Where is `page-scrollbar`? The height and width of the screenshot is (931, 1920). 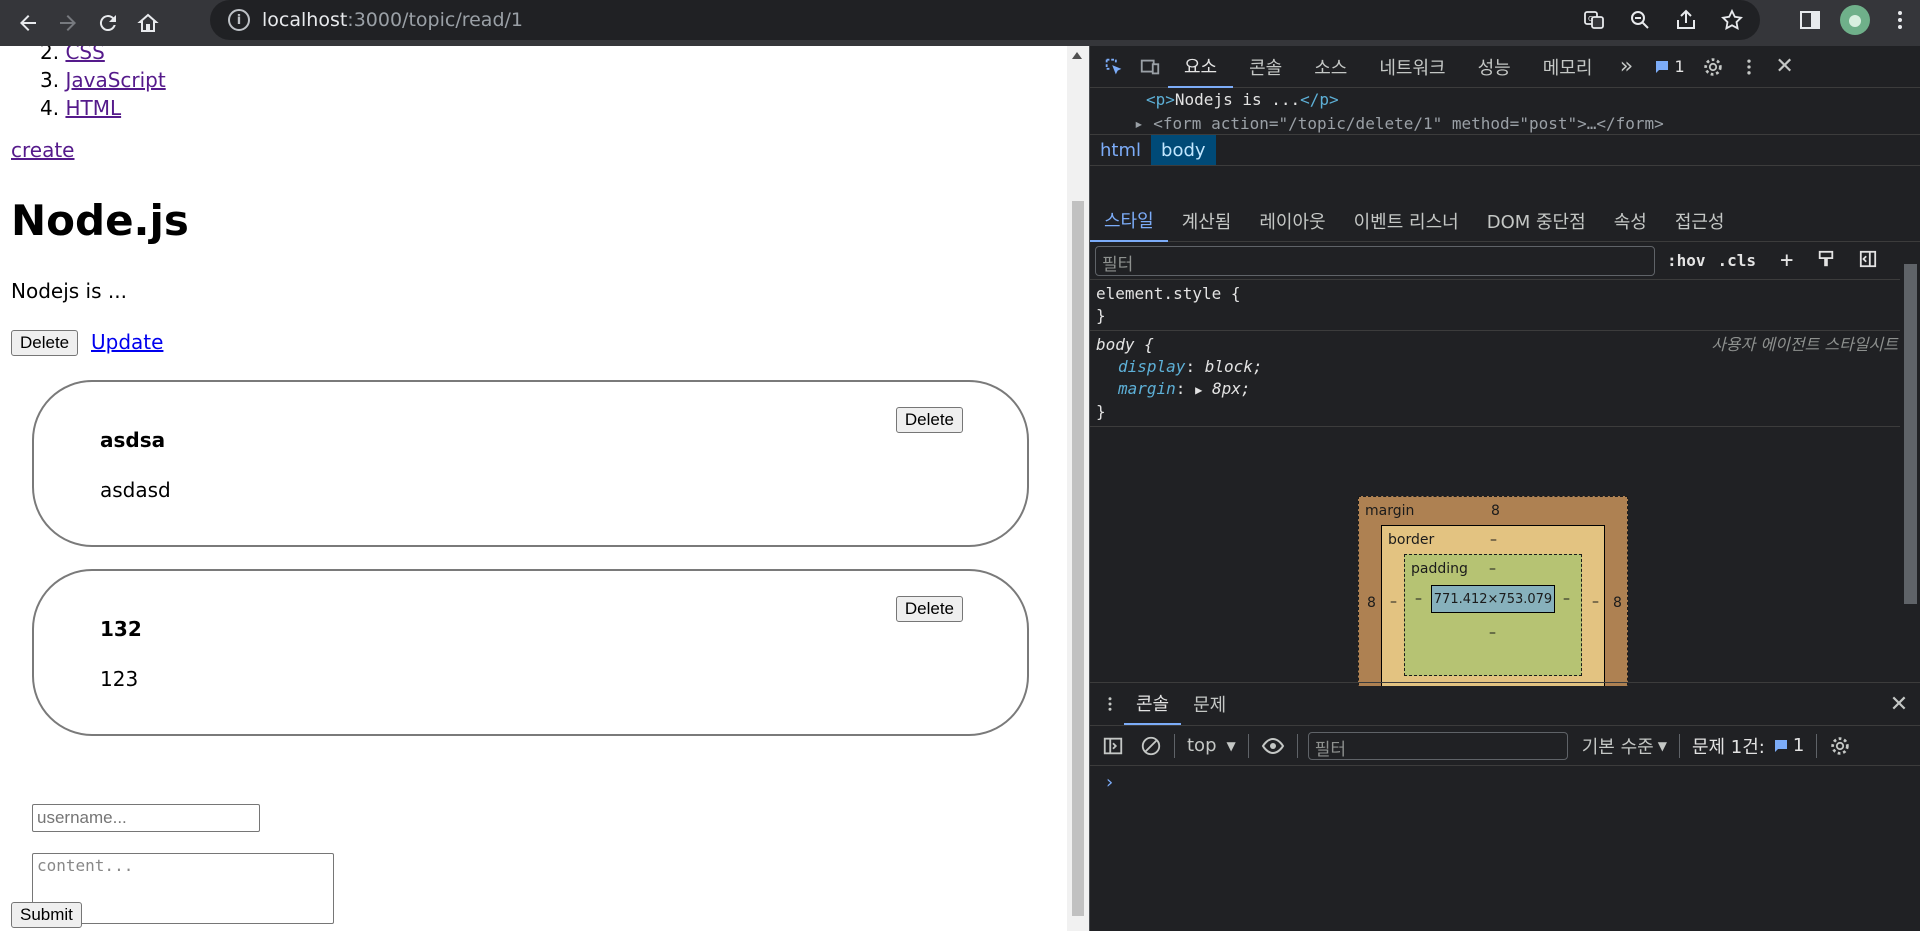
page-scrollbar is located at coordinates (1078, 488).